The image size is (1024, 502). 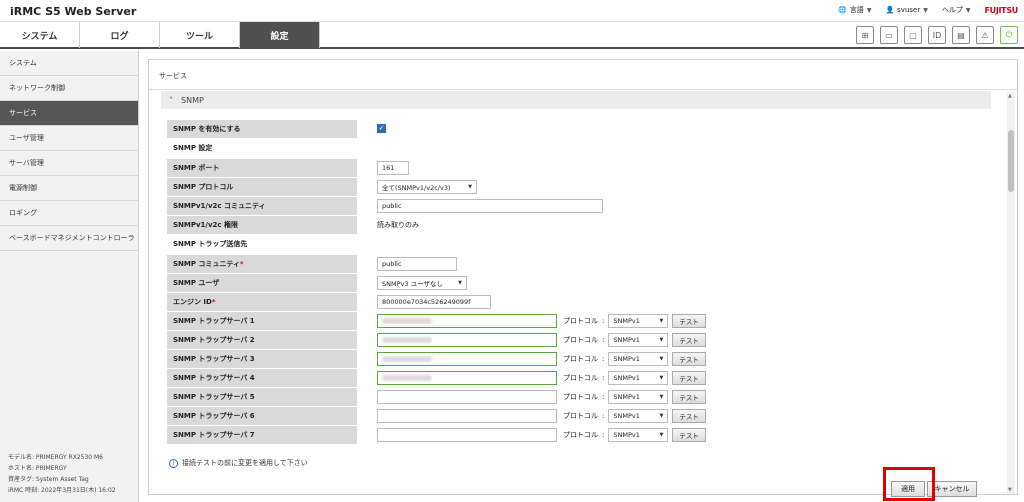 What do you see at coordinates (40, 35) in the screenshot?
I see `tab-system: システム` at bounding box center [40, 35].